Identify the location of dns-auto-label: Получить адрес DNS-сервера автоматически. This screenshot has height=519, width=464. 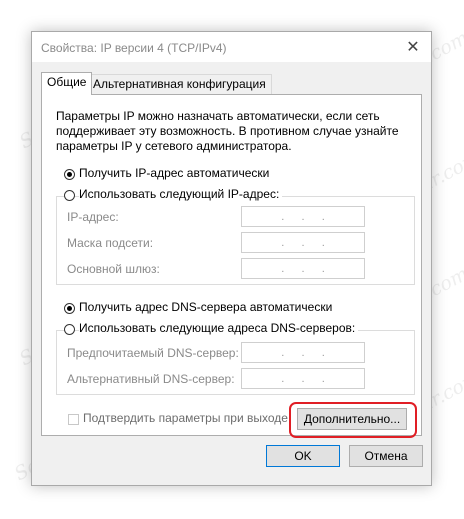
(205, 307).